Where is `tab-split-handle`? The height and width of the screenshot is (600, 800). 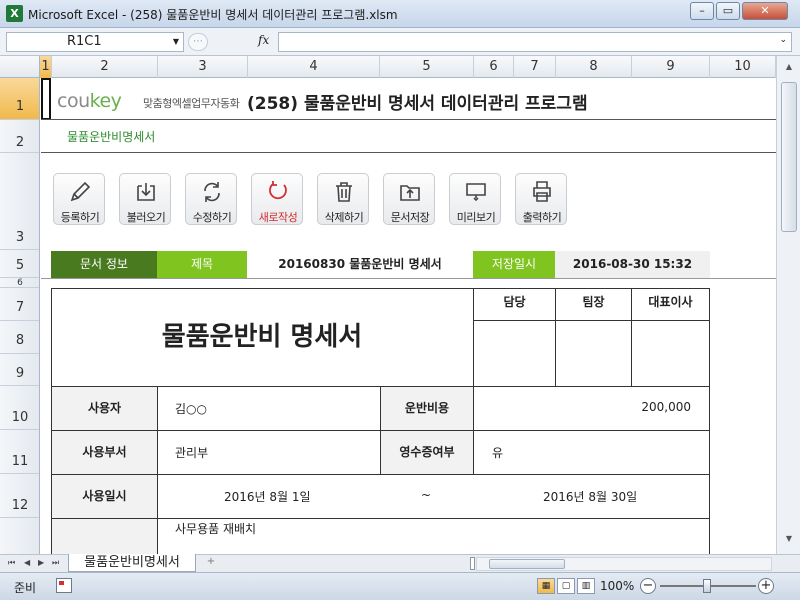 tab-split-handle is located at coordinates (472, 563).